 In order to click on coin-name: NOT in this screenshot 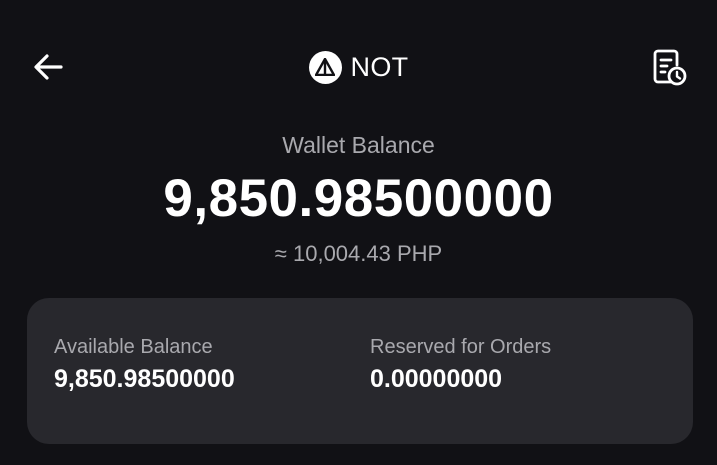, I will do `click(379, 66)`.